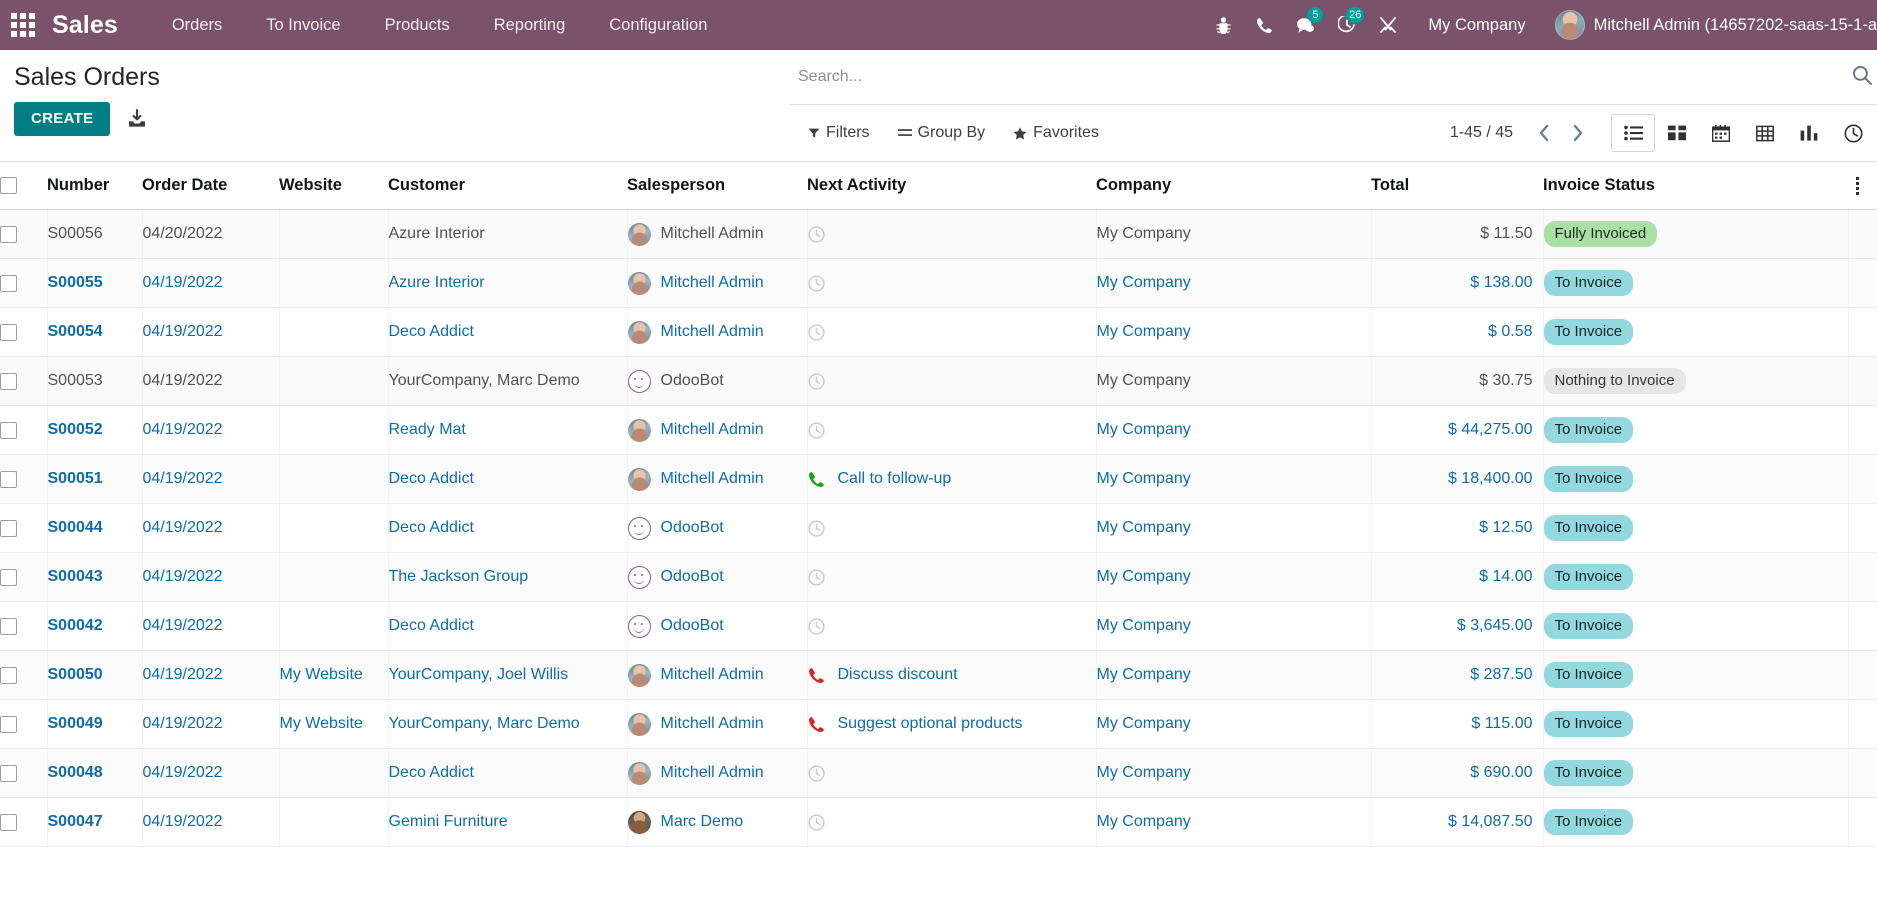  I want to click on bar-chart-icon, so click(1809, 133).